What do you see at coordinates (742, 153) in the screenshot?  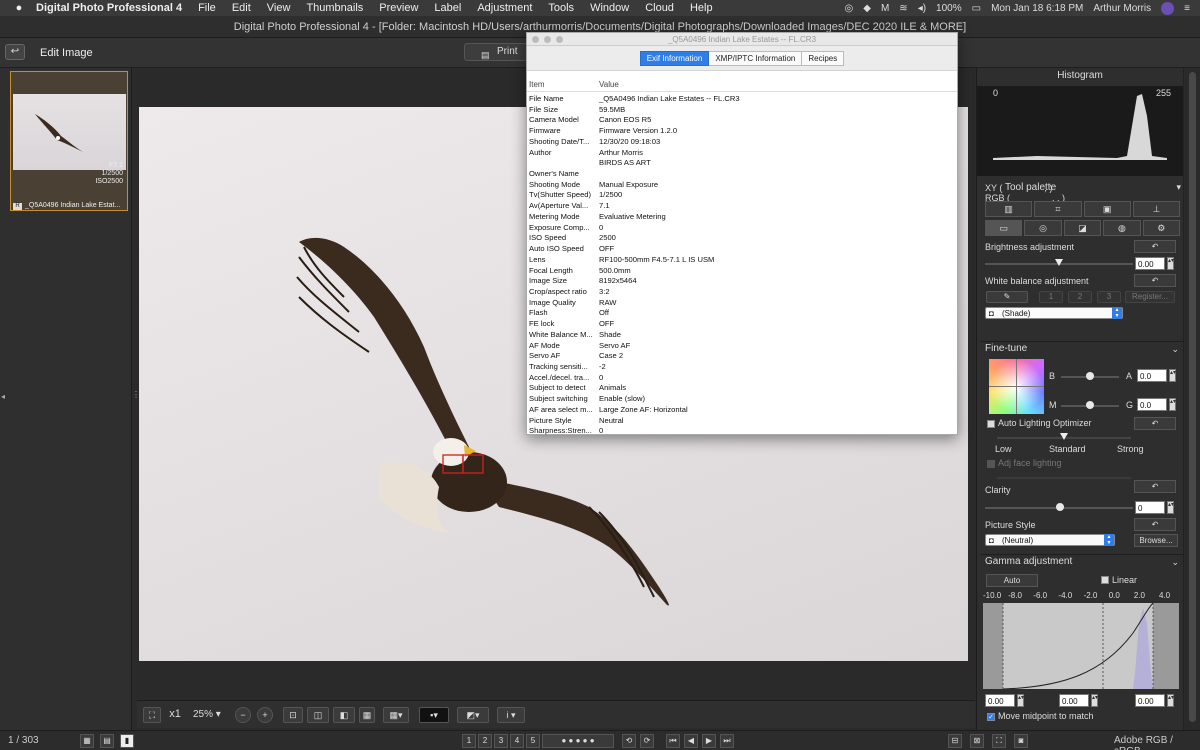 I see `exif-row: Author Arthur Morris` at bounding box center [742, 153].